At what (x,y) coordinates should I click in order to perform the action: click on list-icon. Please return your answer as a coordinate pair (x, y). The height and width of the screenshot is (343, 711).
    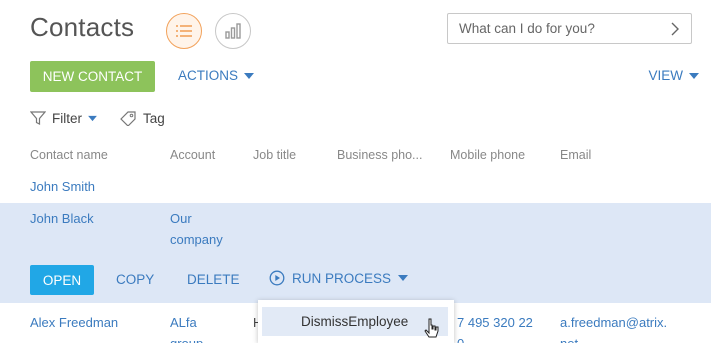
    Looking at the image, I should click on (184, 31).